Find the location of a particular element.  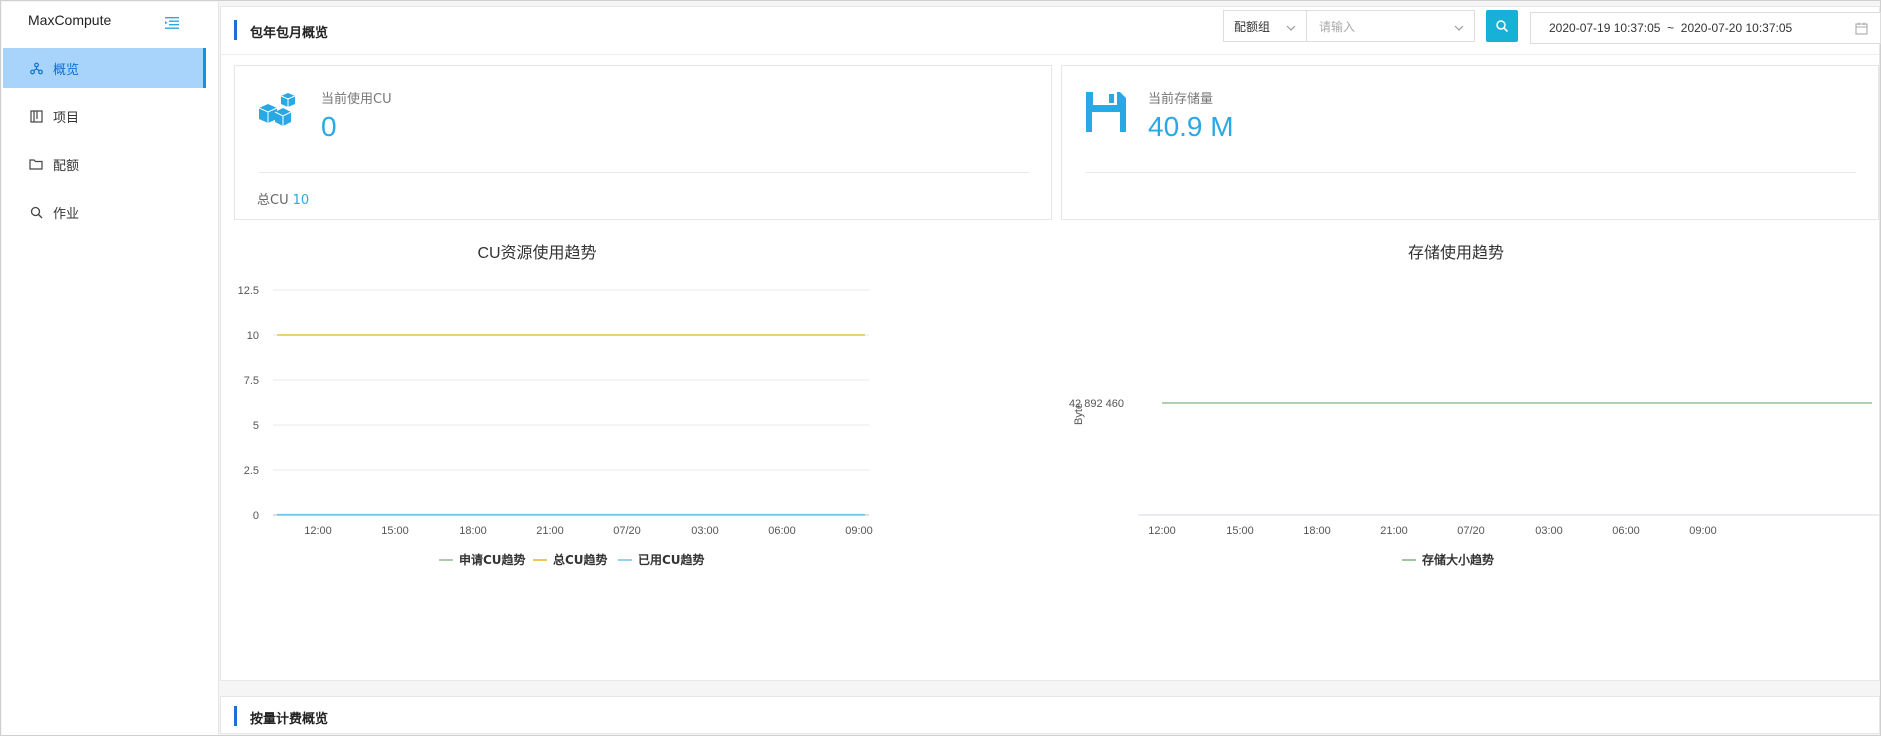

total-cu: 总CU 10 is located at coordinates (283, 198).